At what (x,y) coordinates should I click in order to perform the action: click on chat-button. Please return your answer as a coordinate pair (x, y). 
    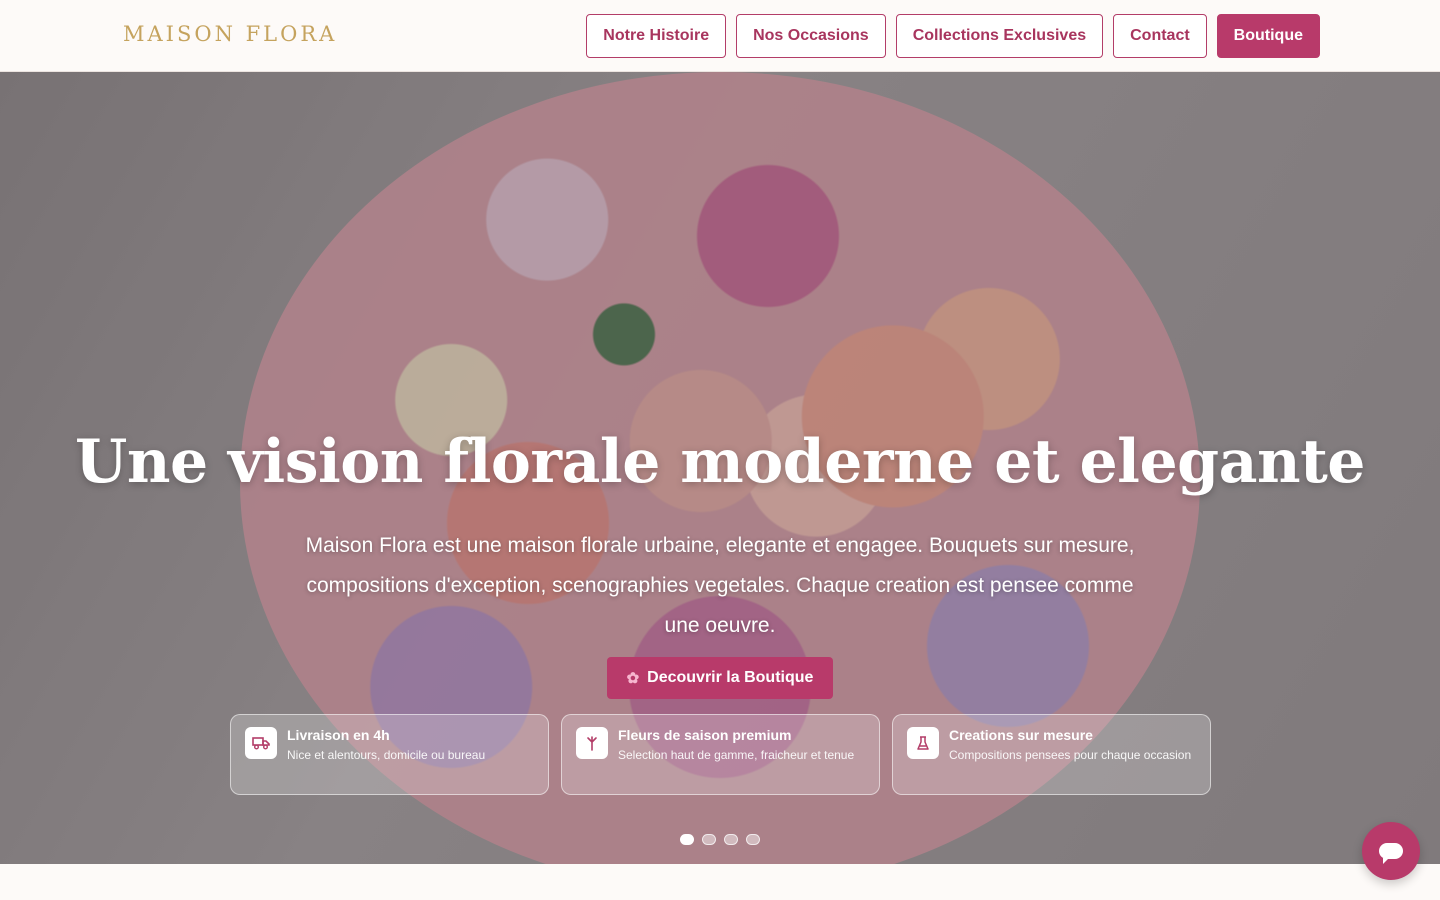
    Looking at the image, I should click on (1391, 851).